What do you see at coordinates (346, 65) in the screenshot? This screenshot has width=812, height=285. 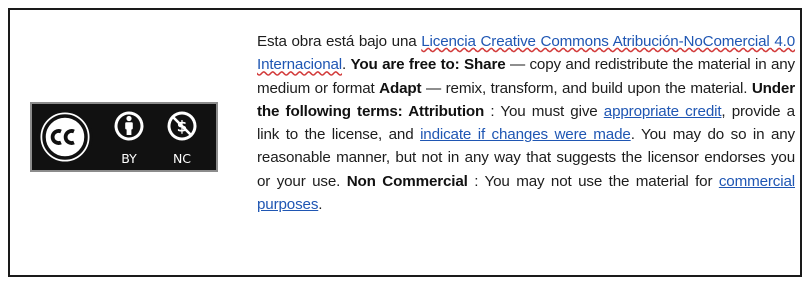 I see `after-link-text: .` at bounding box center [346, 65].